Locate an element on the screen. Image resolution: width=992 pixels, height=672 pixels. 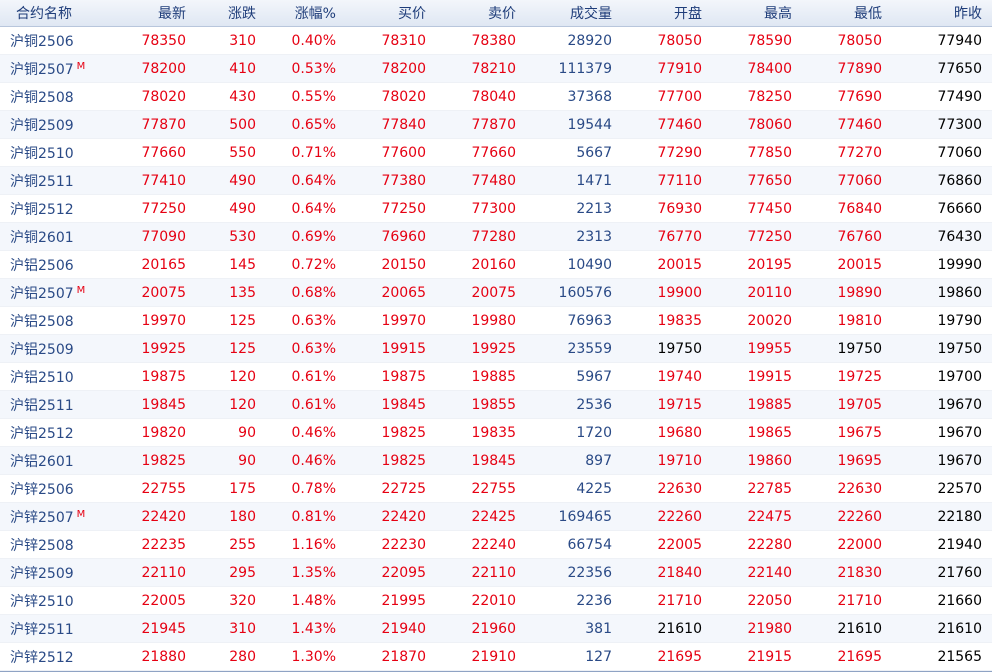
bid-price-cell: 22095 is located at coordinates (391, 572).